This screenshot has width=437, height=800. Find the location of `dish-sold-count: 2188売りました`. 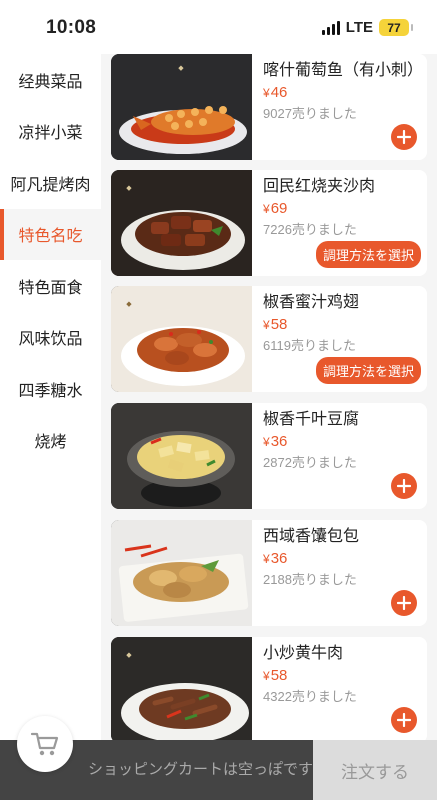

dish-sold-count: 2188売りました is located at coordinates (310, 579).